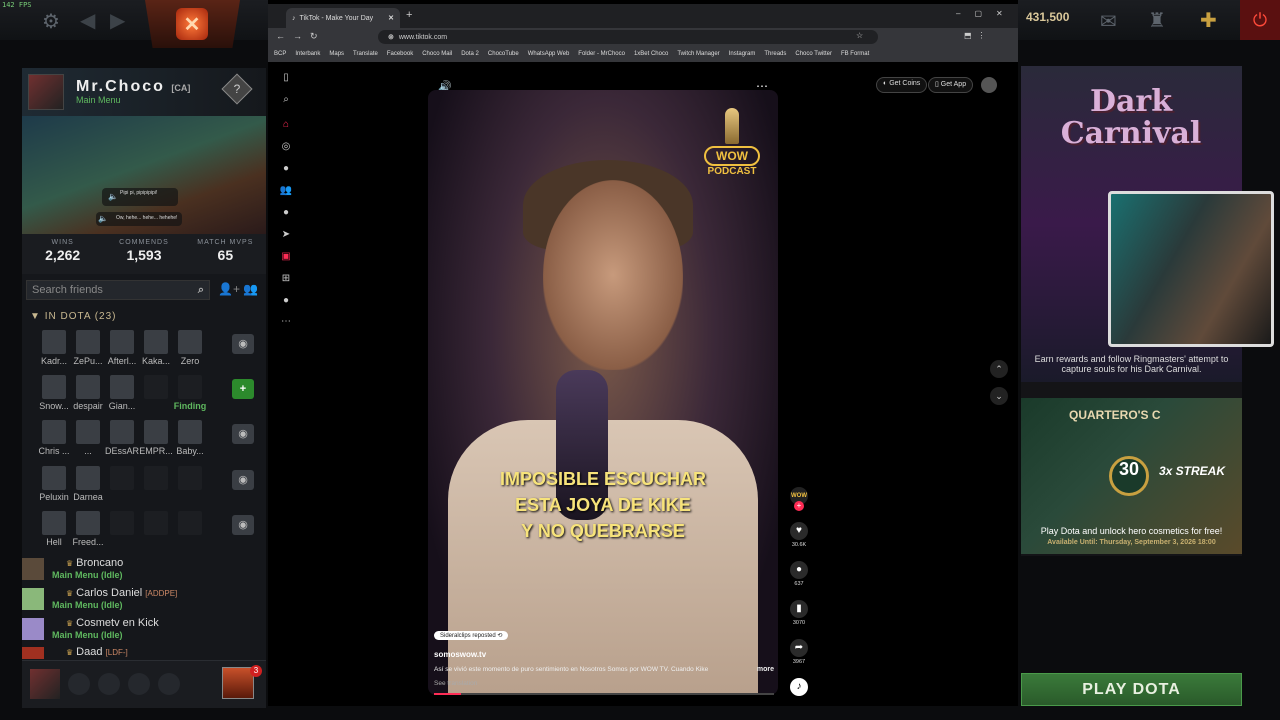 The image size is (1280, 720). Describe the element at coordinates (286, 77) in the screenshot. I see `sidebar-toggle-icon: ▯` at that location.